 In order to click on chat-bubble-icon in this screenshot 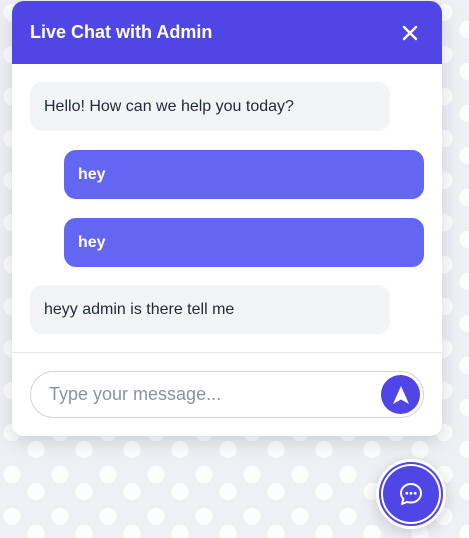, I will do `click(411, 494)`.